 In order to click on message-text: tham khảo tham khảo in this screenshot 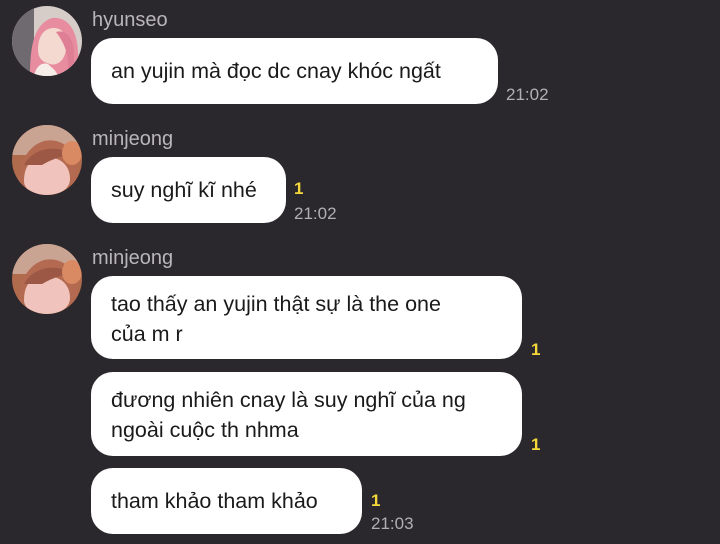, I will do `click(214, 501)`.